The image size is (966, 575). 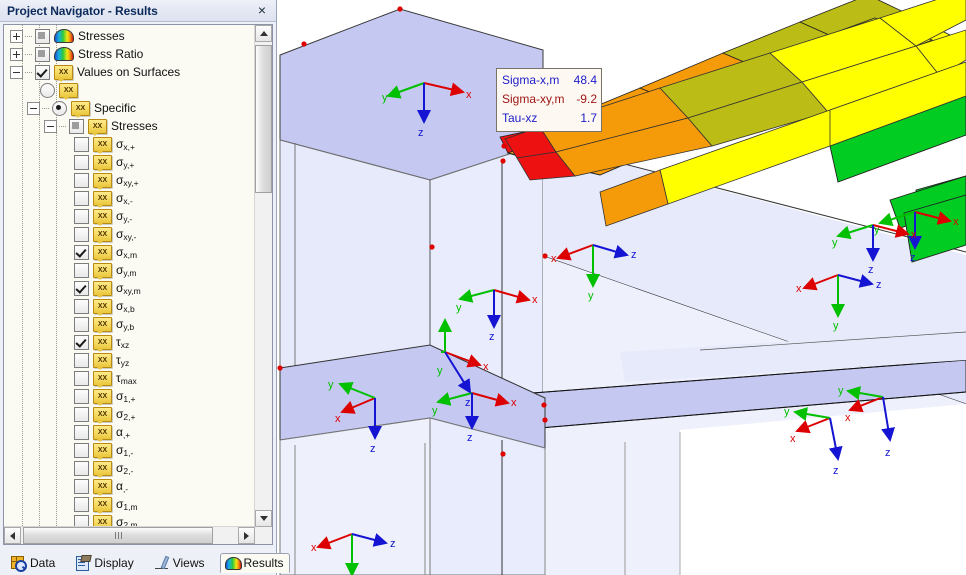 What do you see at coordinates (126, 378) in the screenshot?
I see `tree-item-label: τmax` at bounding box center [126, 378].